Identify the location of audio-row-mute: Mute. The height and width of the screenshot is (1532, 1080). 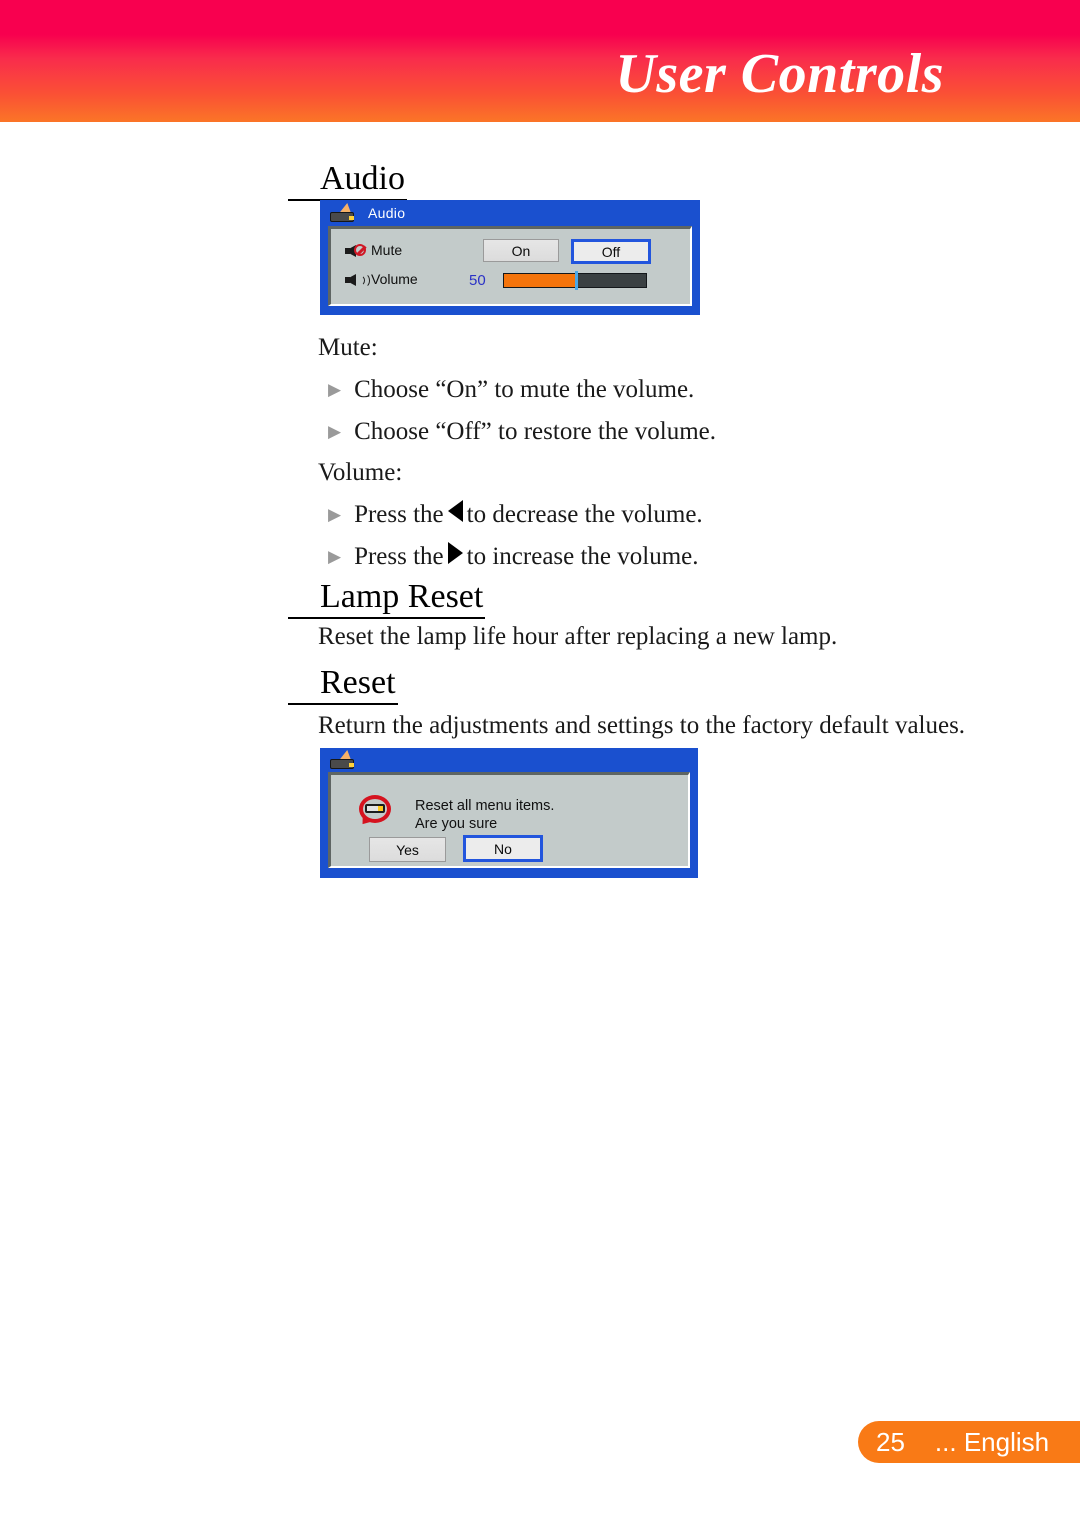
(373, 250).